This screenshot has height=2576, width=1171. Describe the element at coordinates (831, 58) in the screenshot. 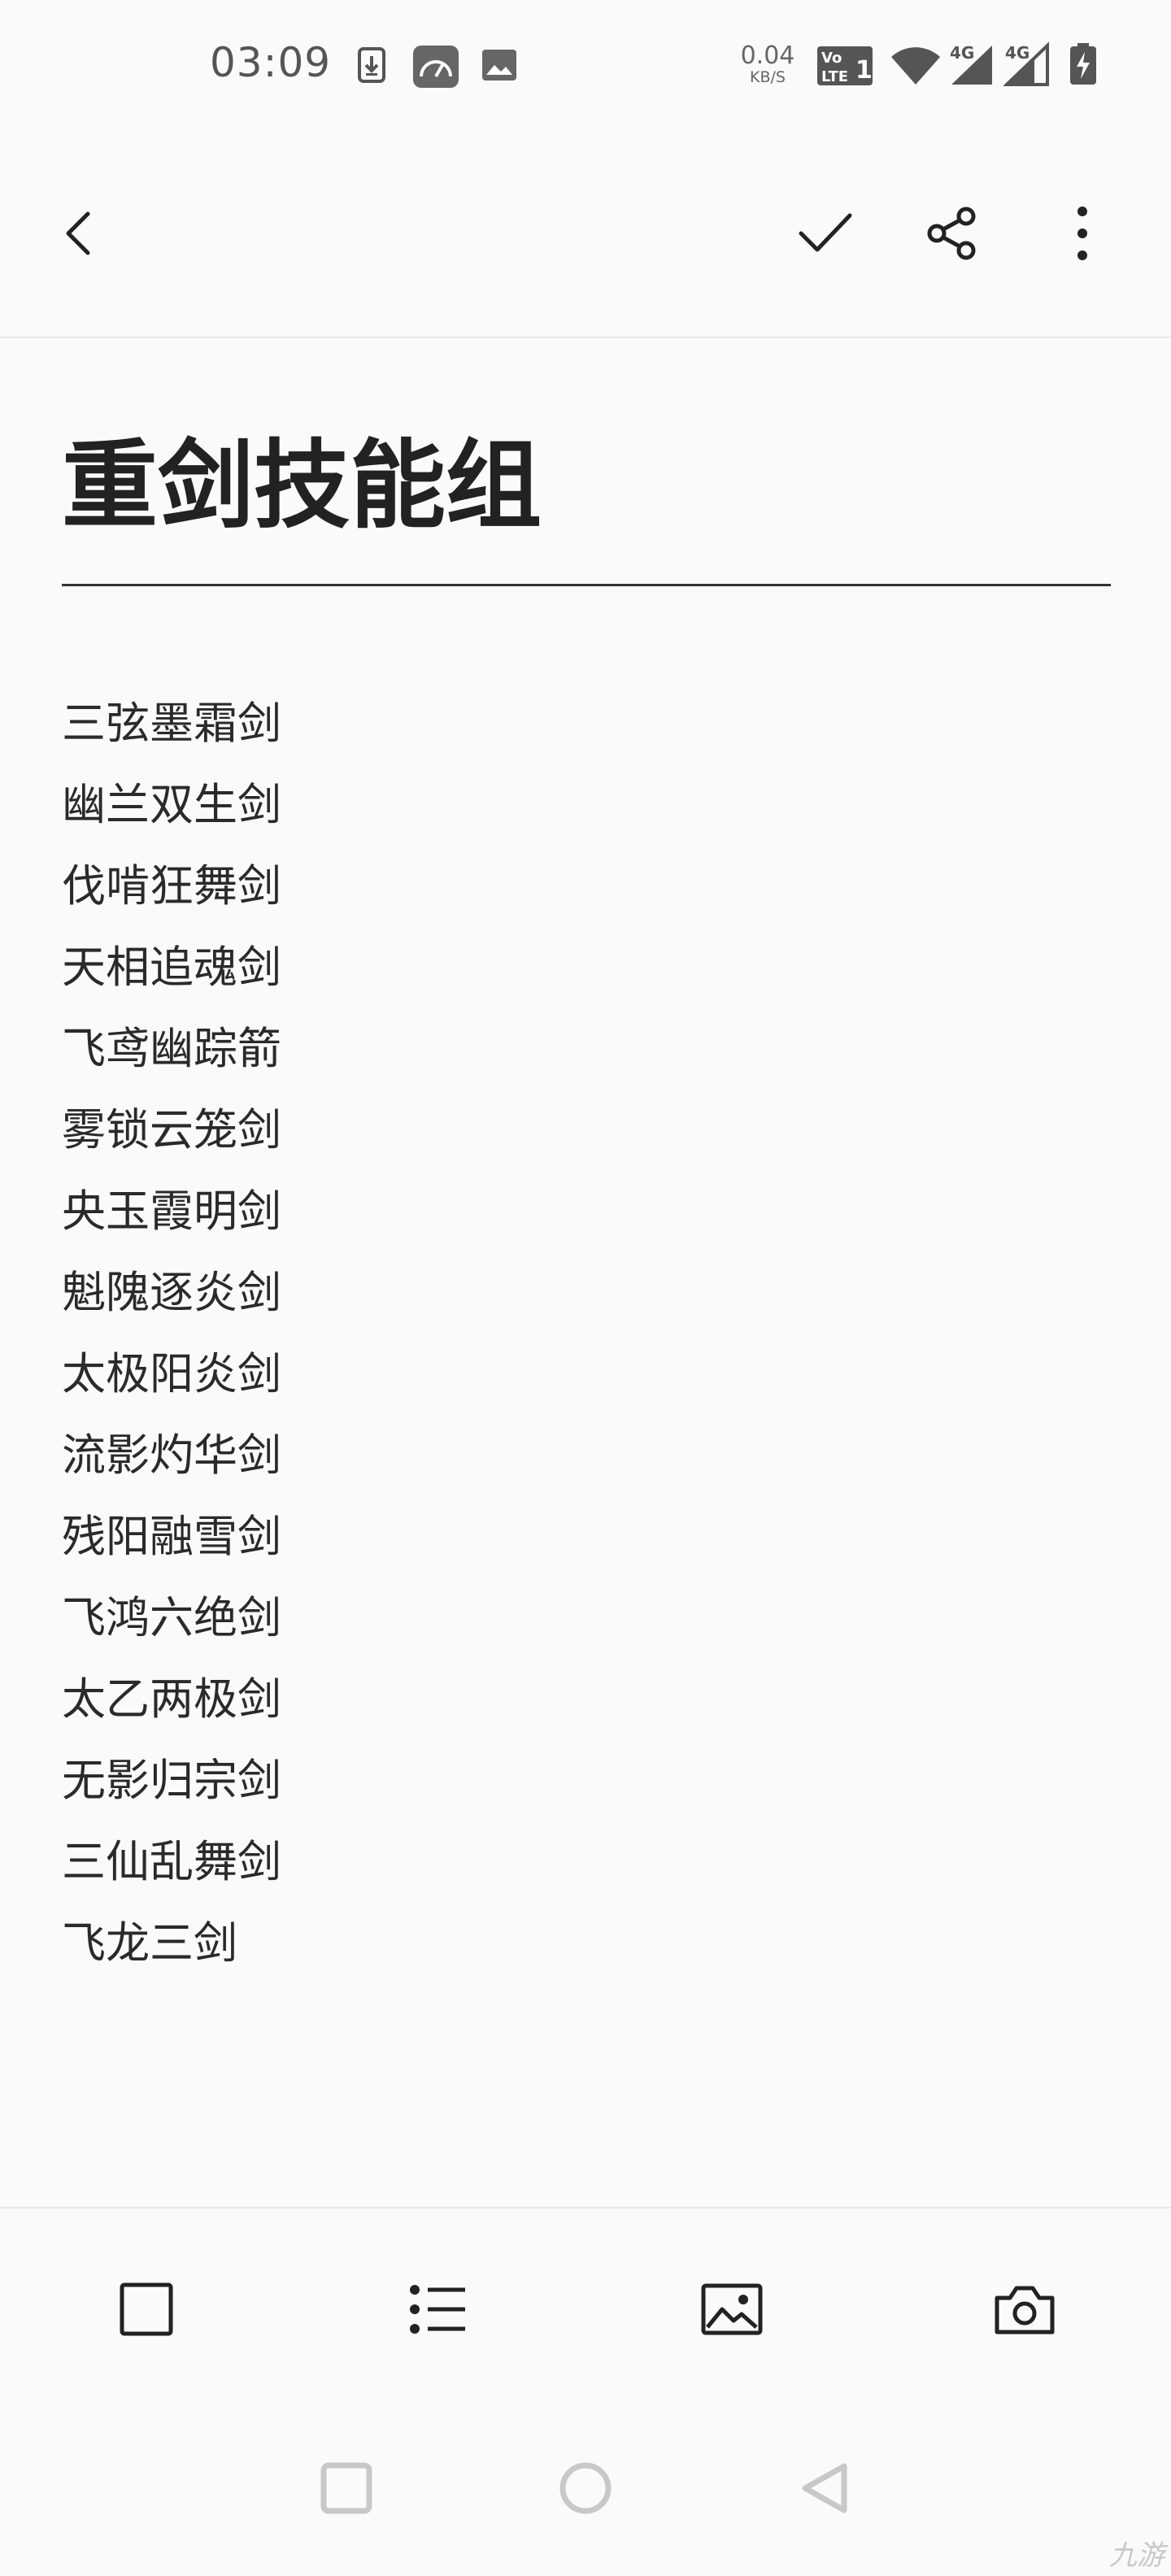

I see `svg-text: Vo` at that location.